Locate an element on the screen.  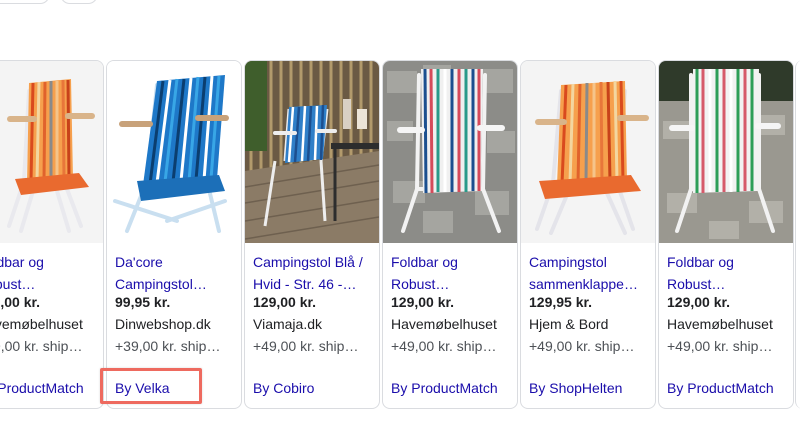
product-source-link: By ShopHelten is located at coordinates (575, 388).